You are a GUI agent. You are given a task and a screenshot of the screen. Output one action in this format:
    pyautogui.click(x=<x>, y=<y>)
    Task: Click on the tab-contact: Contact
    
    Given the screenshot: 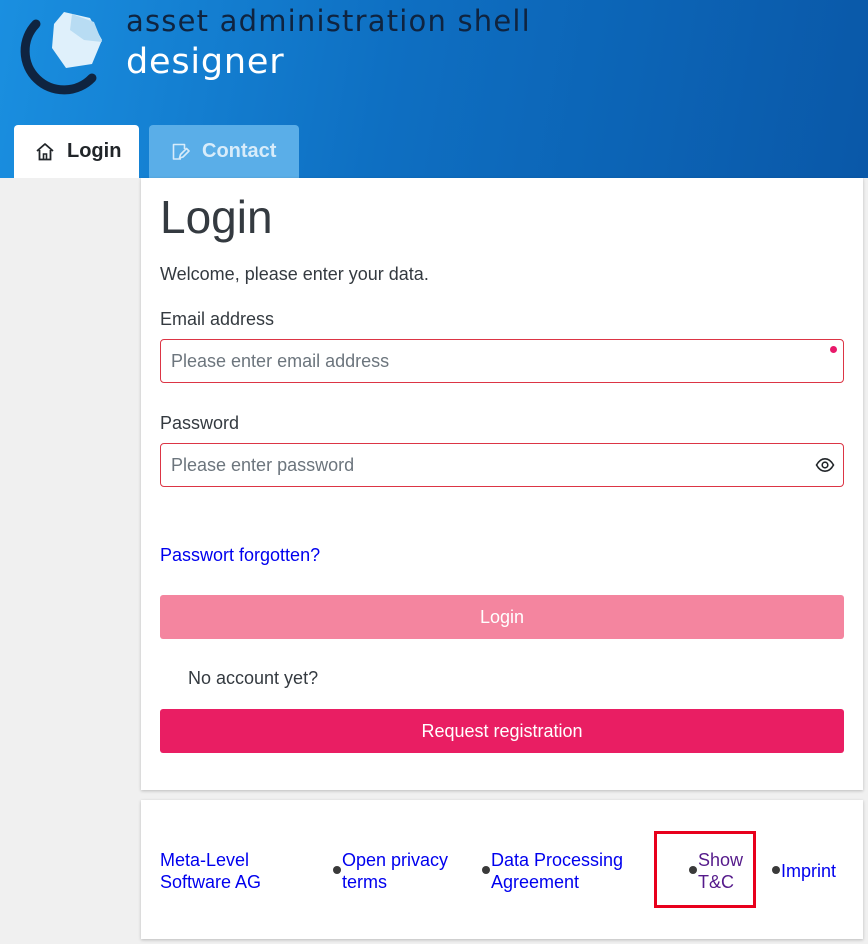 What is the action you would take?
    pyautogui.click(x=224, y=151)
    